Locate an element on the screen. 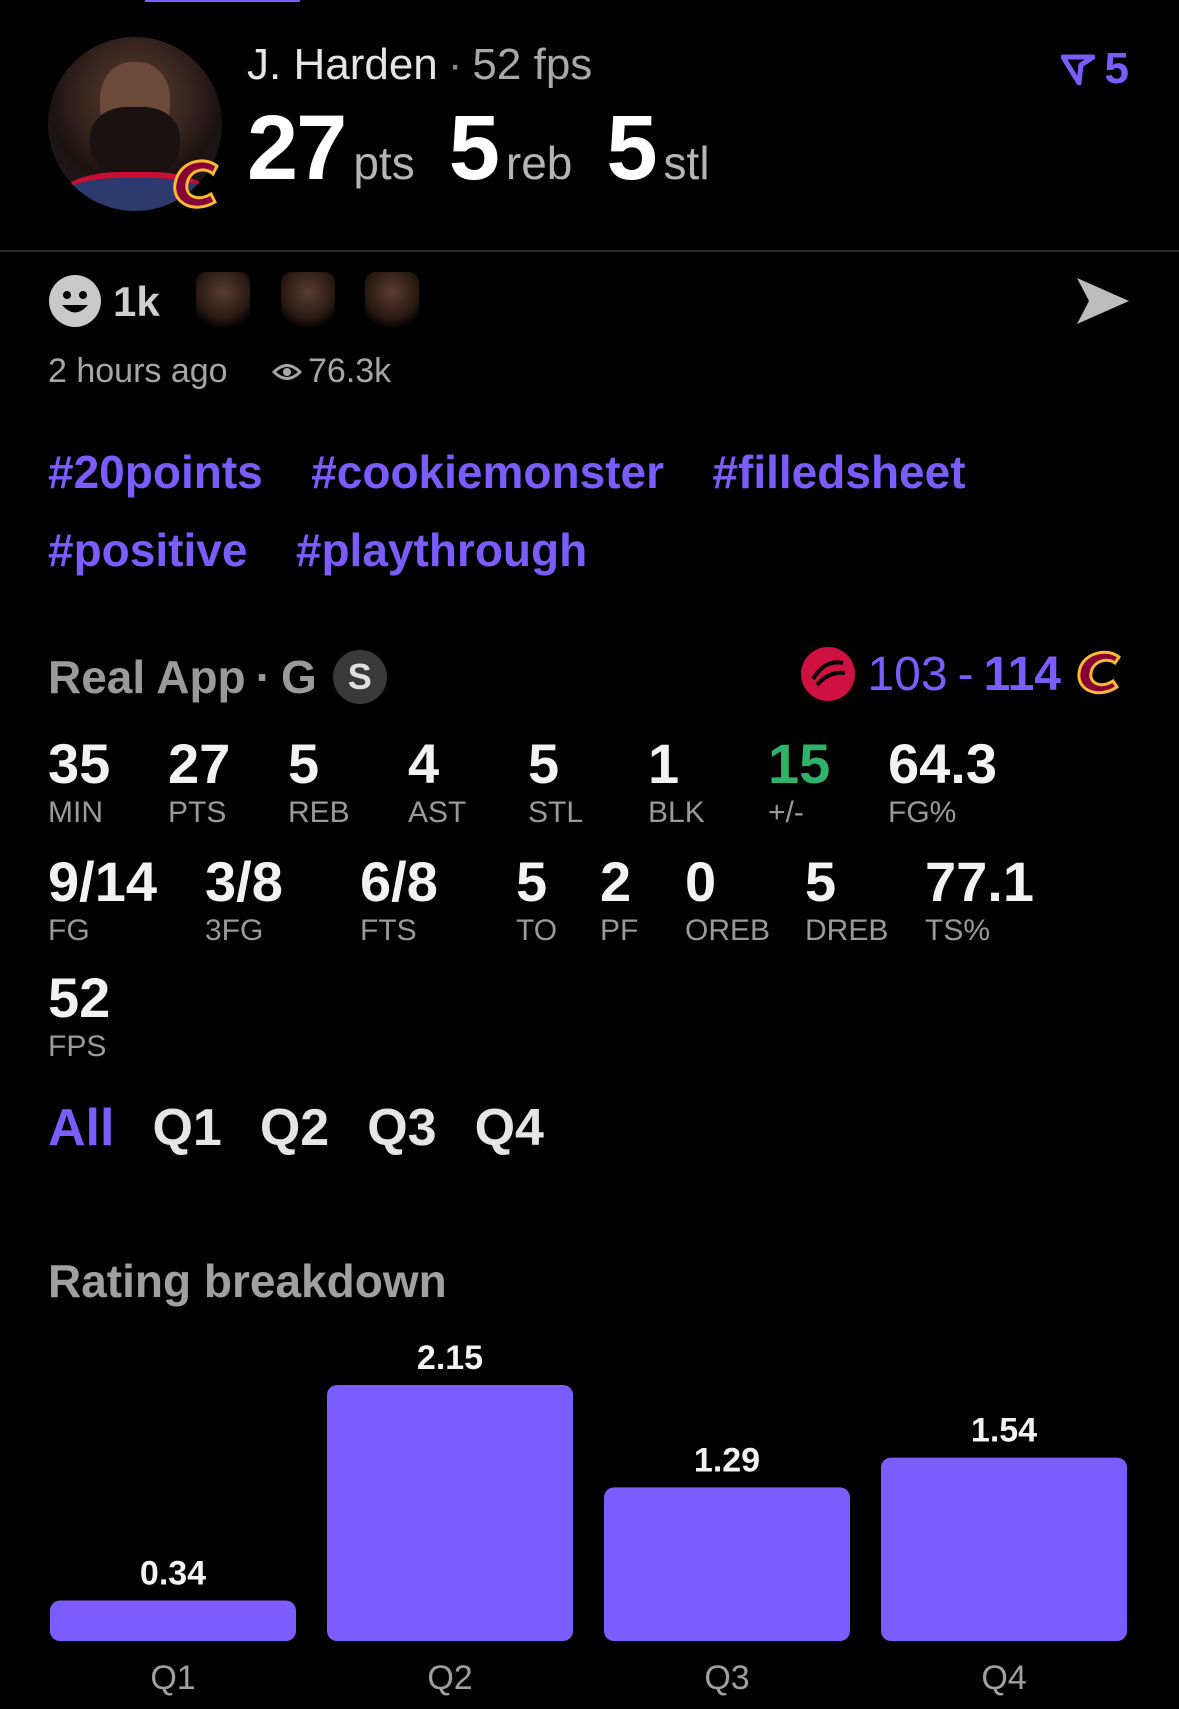  stat-3fg: 3/8 3FG is located at coordinates (244, 901).